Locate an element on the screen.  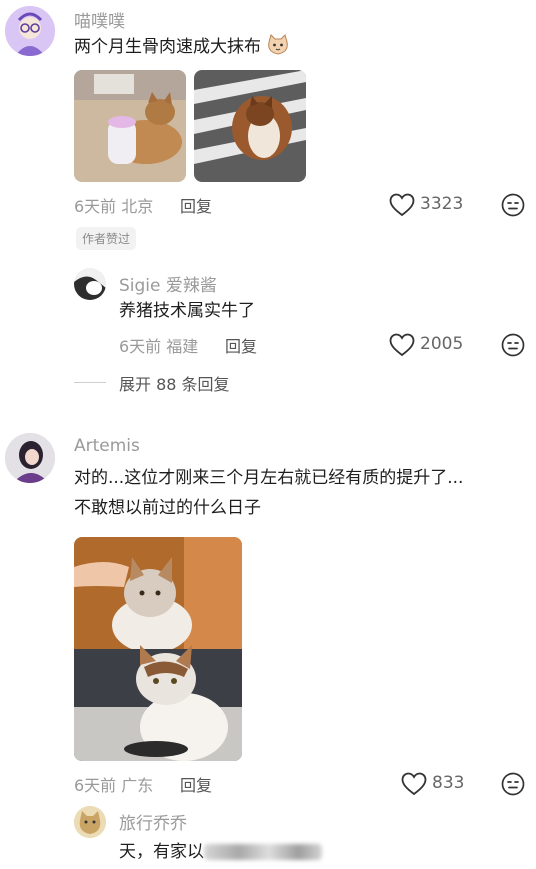
like-count: 3323 is located at coordinates (442, 204).